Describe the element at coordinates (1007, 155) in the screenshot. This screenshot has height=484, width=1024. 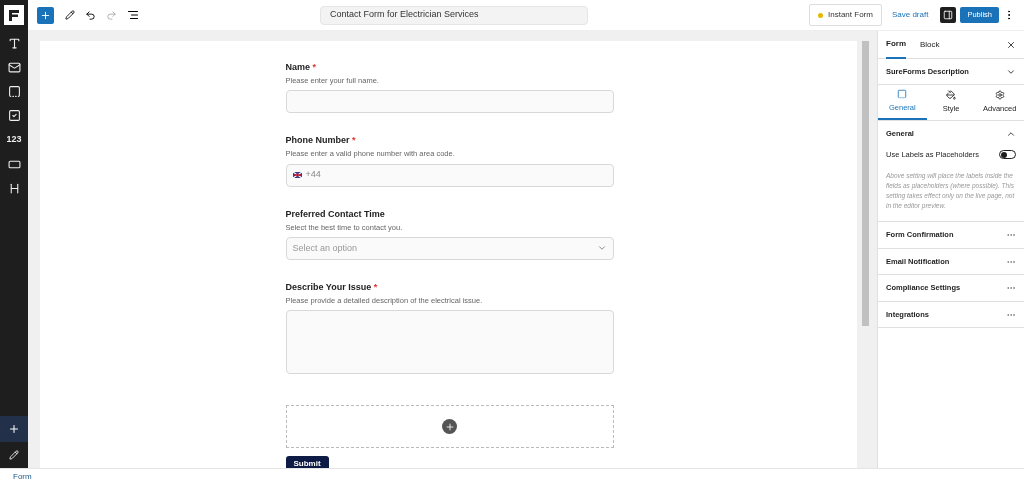
I see `toggle-switch` at that location.